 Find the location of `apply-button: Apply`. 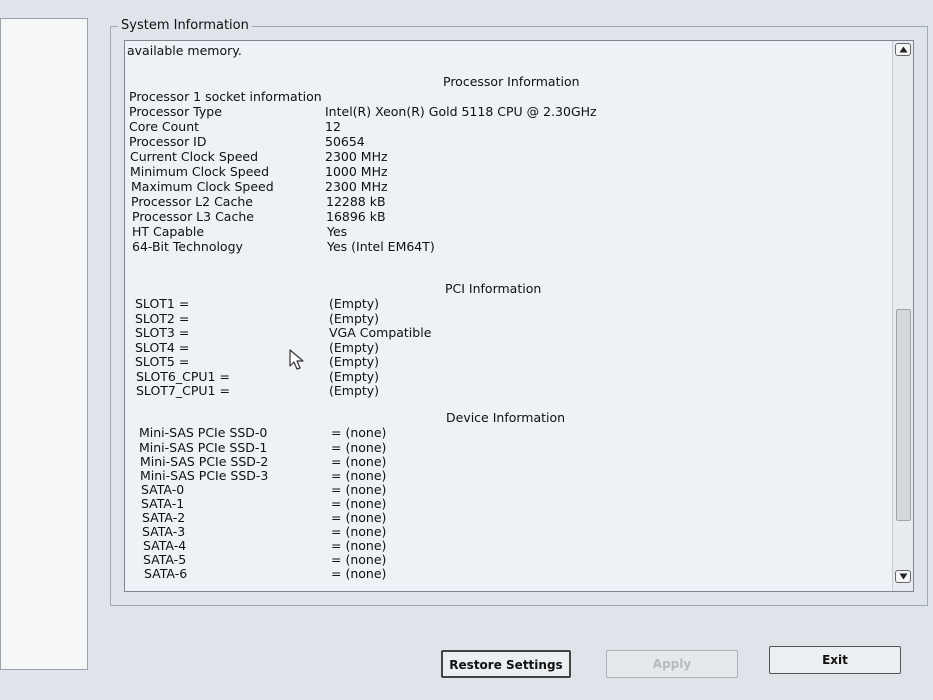

apply-button: Apply is located at coordinates (672, 664).